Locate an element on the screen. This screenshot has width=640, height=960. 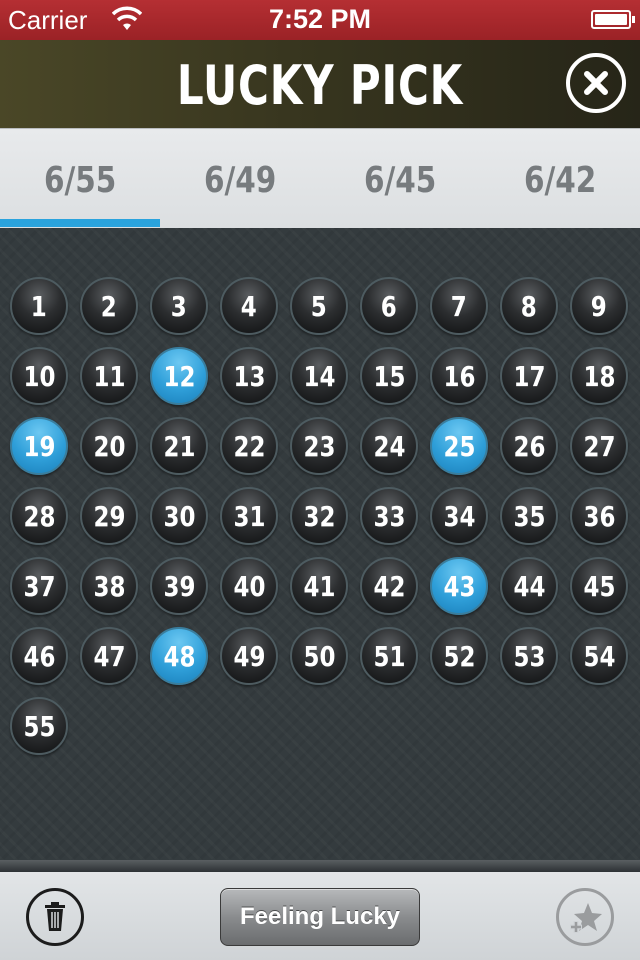
number-ball: 15 is located at coordinates (389, 376).